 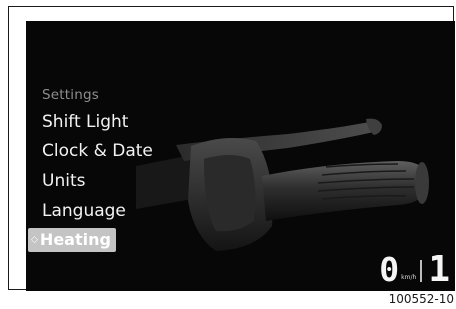 I want to click on menu-item-label: Heating, so click(x=75, y=239).